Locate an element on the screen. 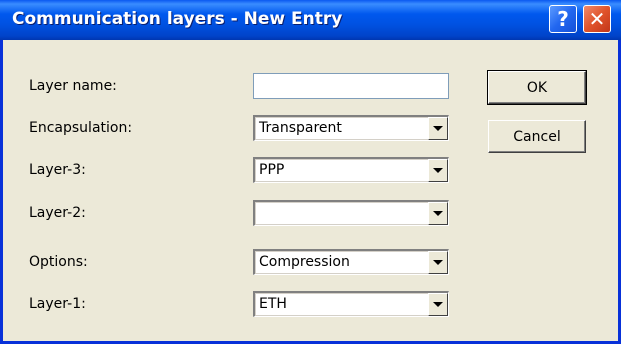 The height and width of the screenshot is (344, 621). layer3-dropdown-button is located at coordinates (438, 170).